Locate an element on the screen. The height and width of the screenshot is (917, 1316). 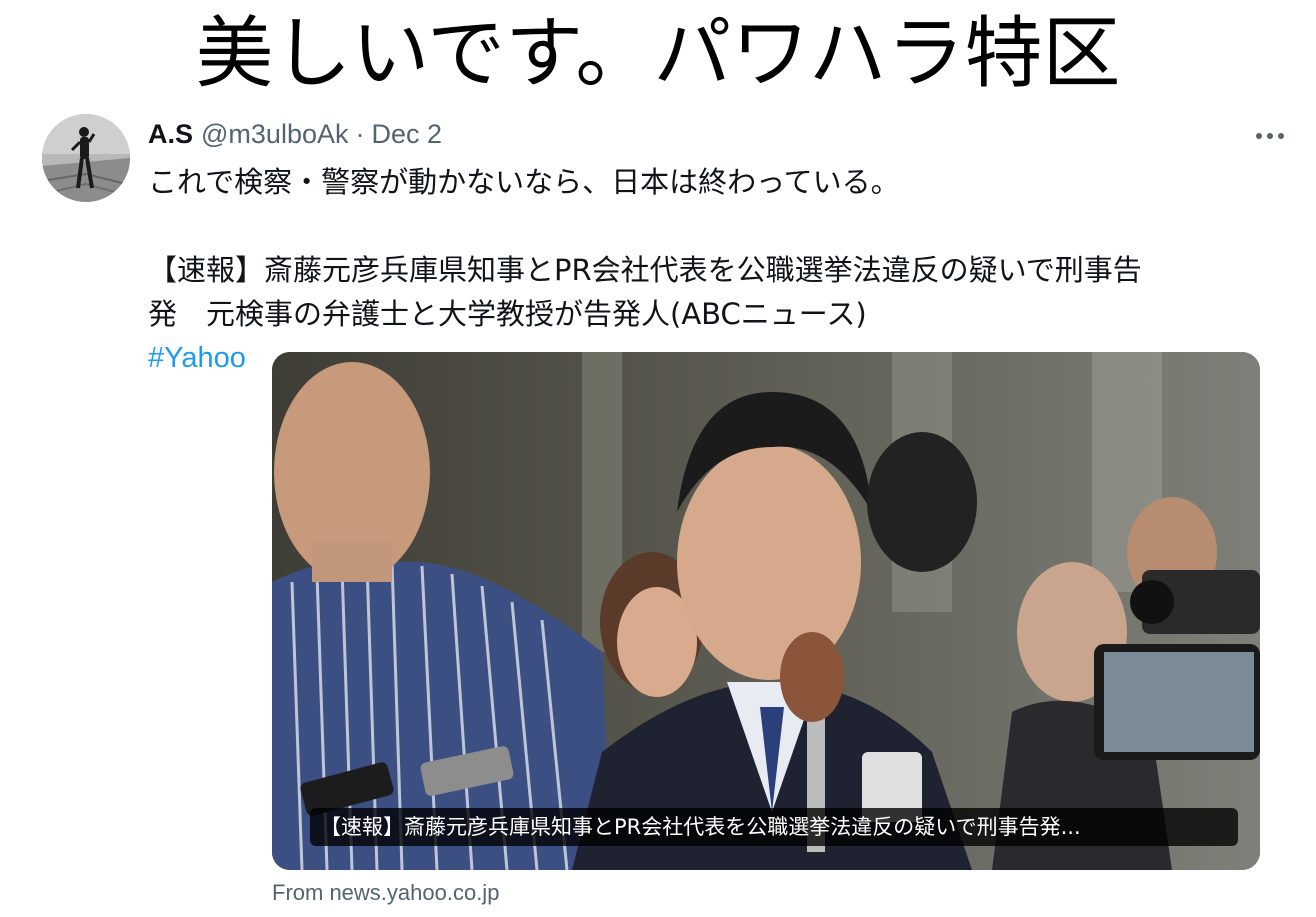
more-horizontal-icon is located at coordinates (1270, 134).